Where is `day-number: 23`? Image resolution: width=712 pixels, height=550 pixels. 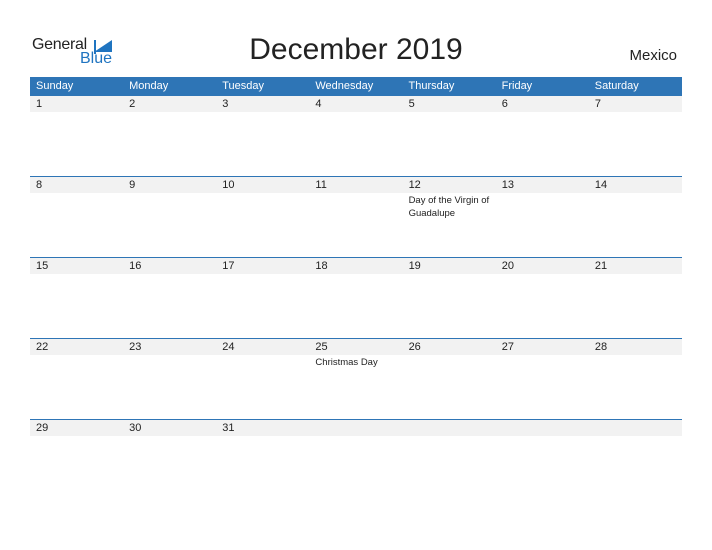
day-number: 23 is located at coordinates (135, 347).